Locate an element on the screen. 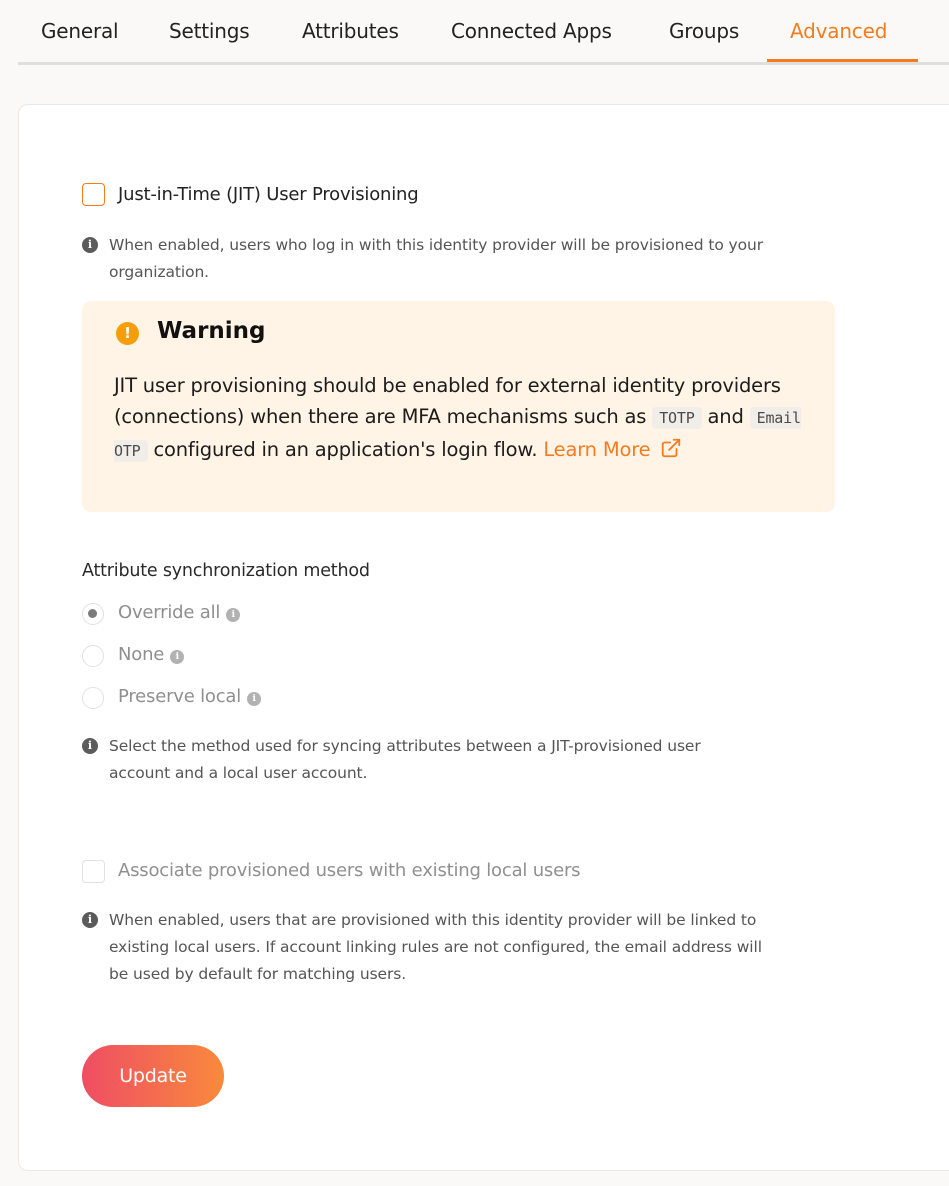 The width and height of the screenshot is (949, 1186). tab-connected-apps: Connected Apps is located at coordinates (531, 31).